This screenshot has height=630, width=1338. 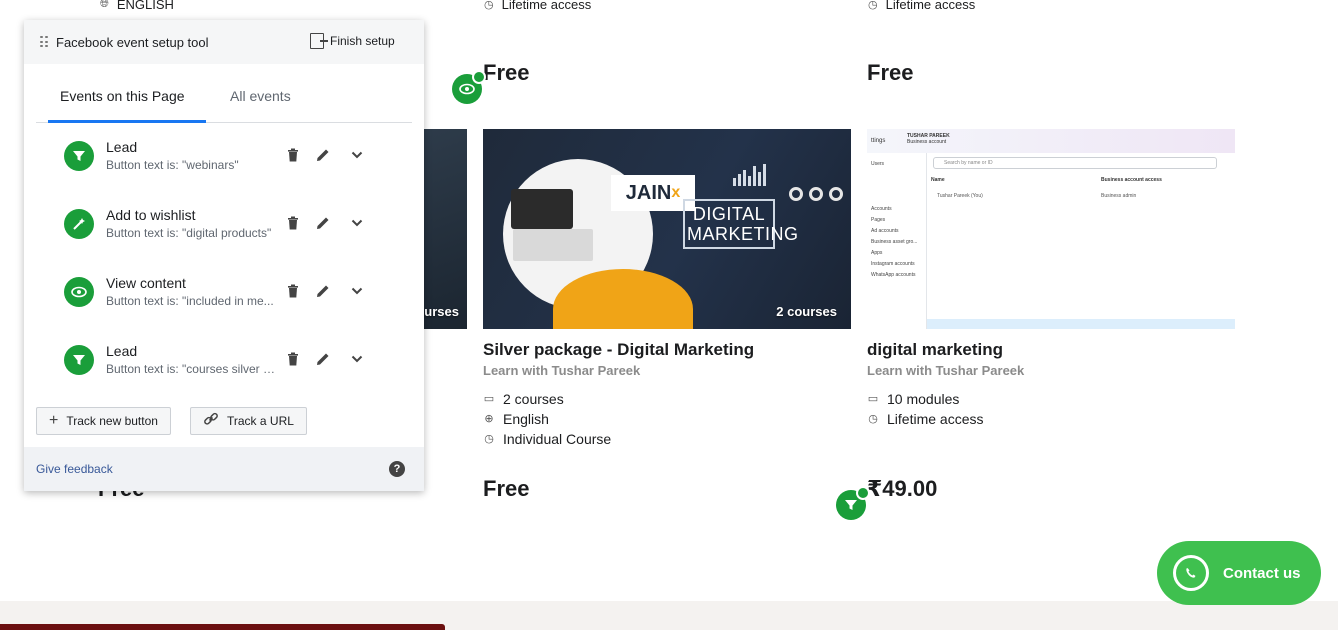 What do you see at coordinates (211, 421) in the screenshot?
I see `link-icon` at bounding box center [211, 421].